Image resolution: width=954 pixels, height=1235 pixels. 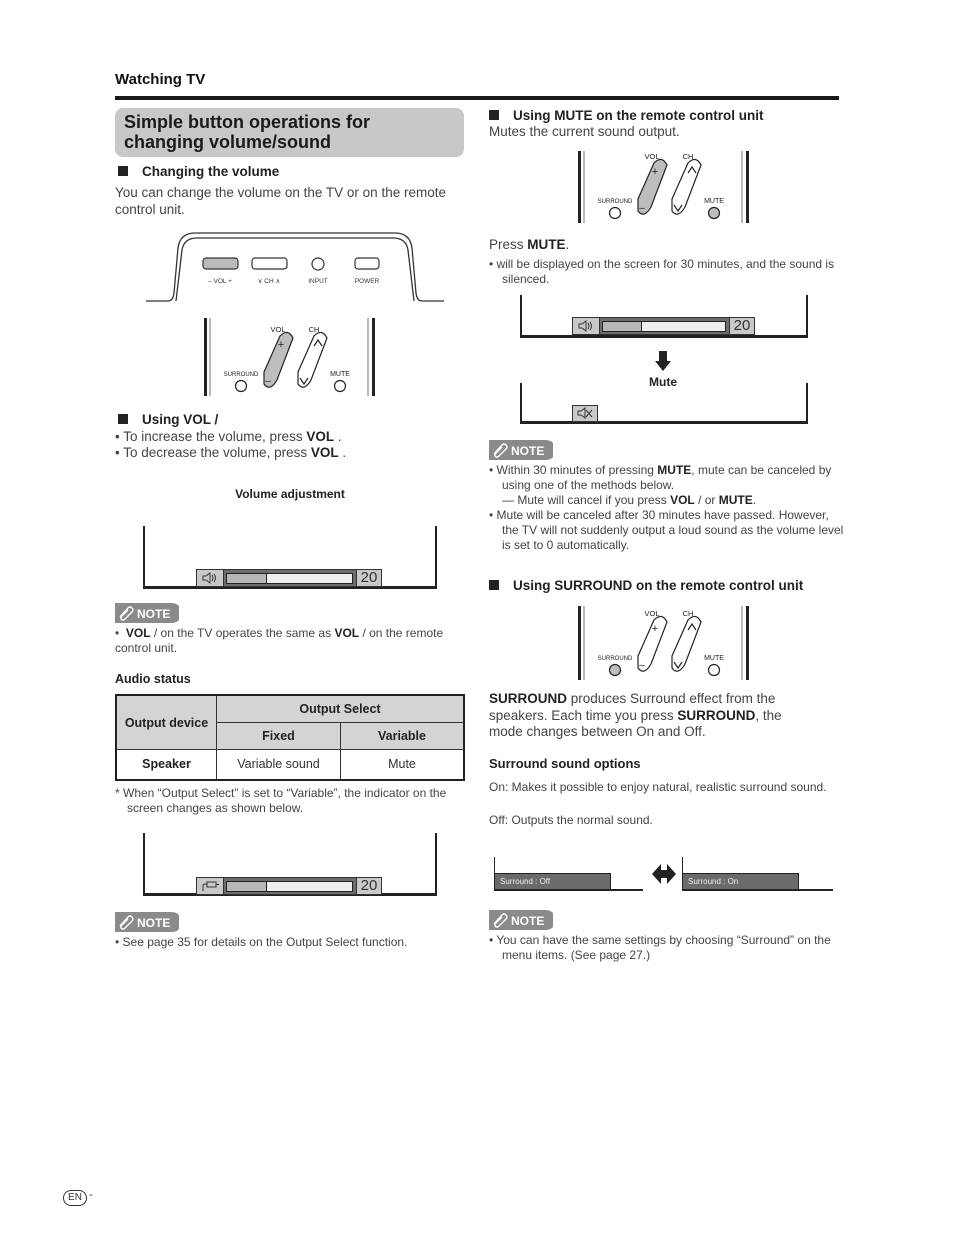 I want to click on surround-off-osd: Surround : Off, so click(x=552, y=881).